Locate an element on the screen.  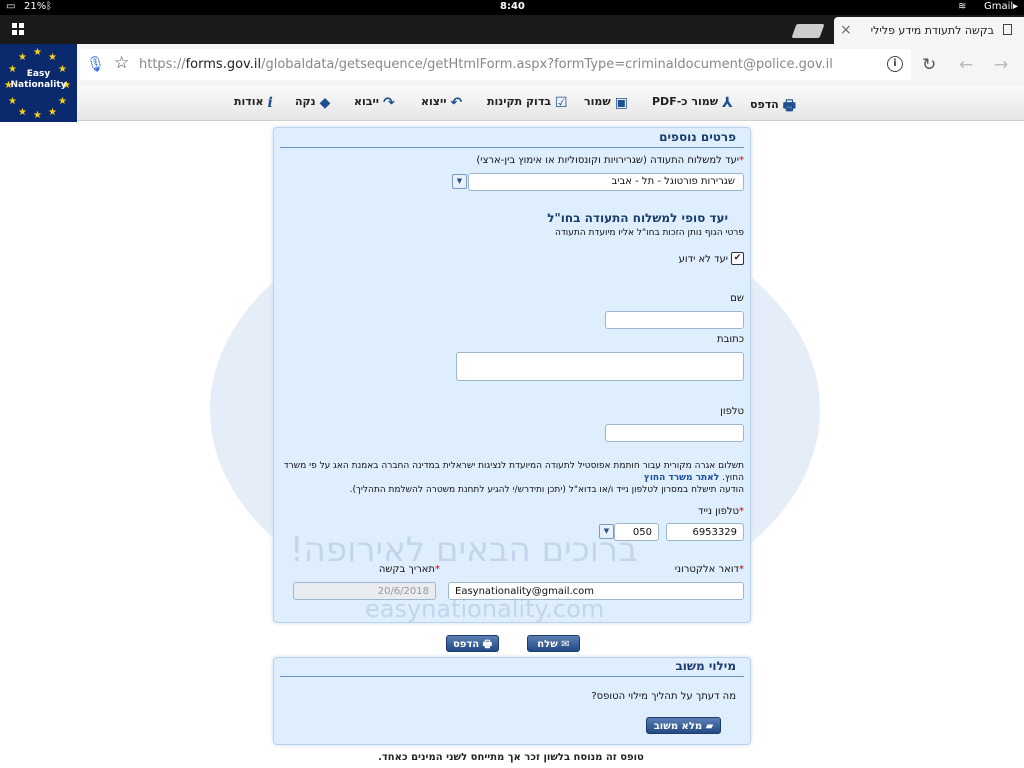
mobile-label: *טלפון נייד is located at coordinates (721, 511).